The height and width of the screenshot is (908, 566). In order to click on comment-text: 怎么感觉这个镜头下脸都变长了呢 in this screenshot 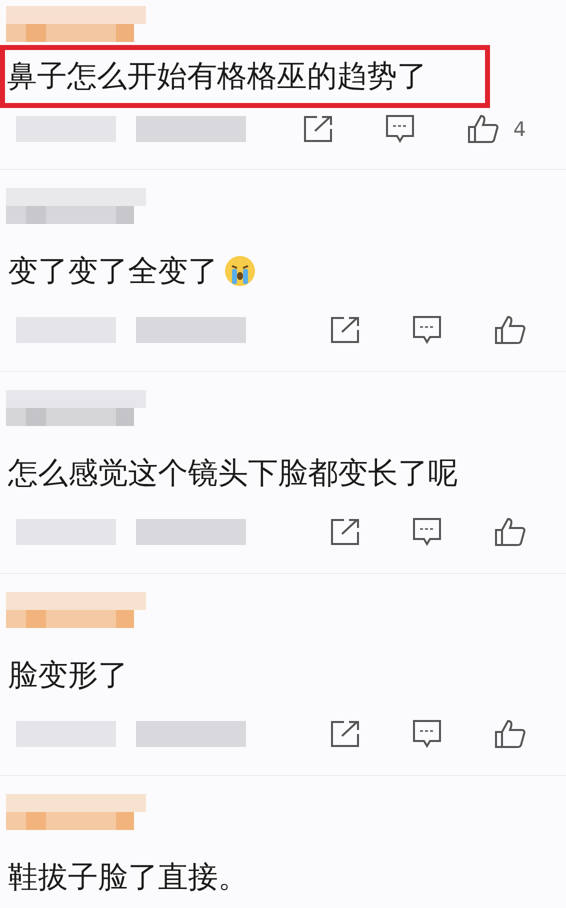, I will do `click(232, 473)`.